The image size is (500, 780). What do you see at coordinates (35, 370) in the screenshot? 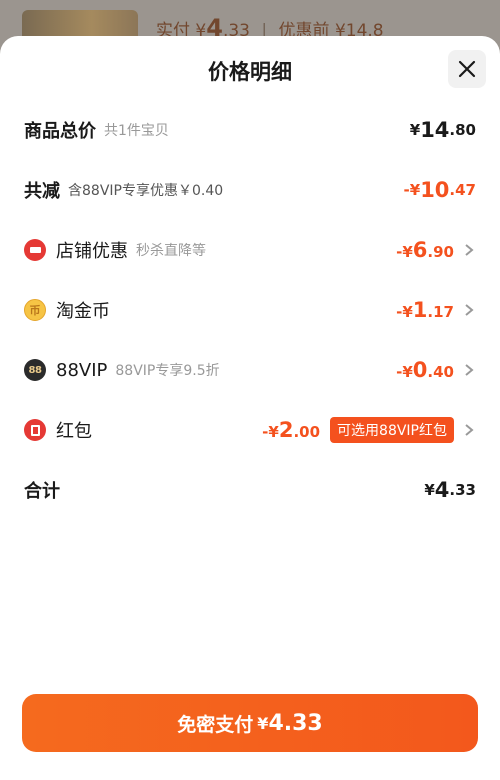
I see `88vip-icon: 88` at bounding box center [35, 370].